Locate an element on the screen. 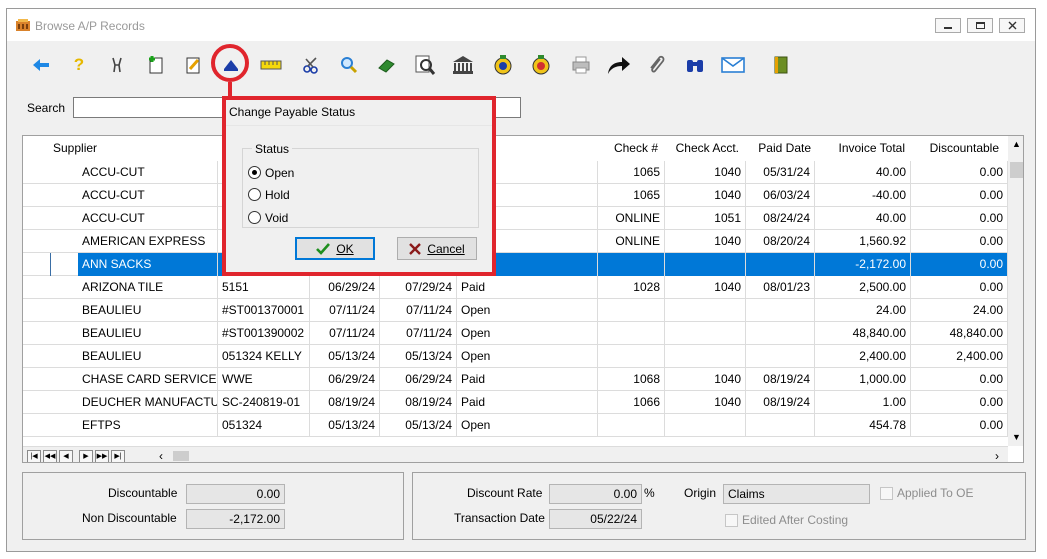 Image resolution: width=1047 pixels, height=559 pixels. cell-invoice-total: 454.78 is located at coordinates (863, 425).